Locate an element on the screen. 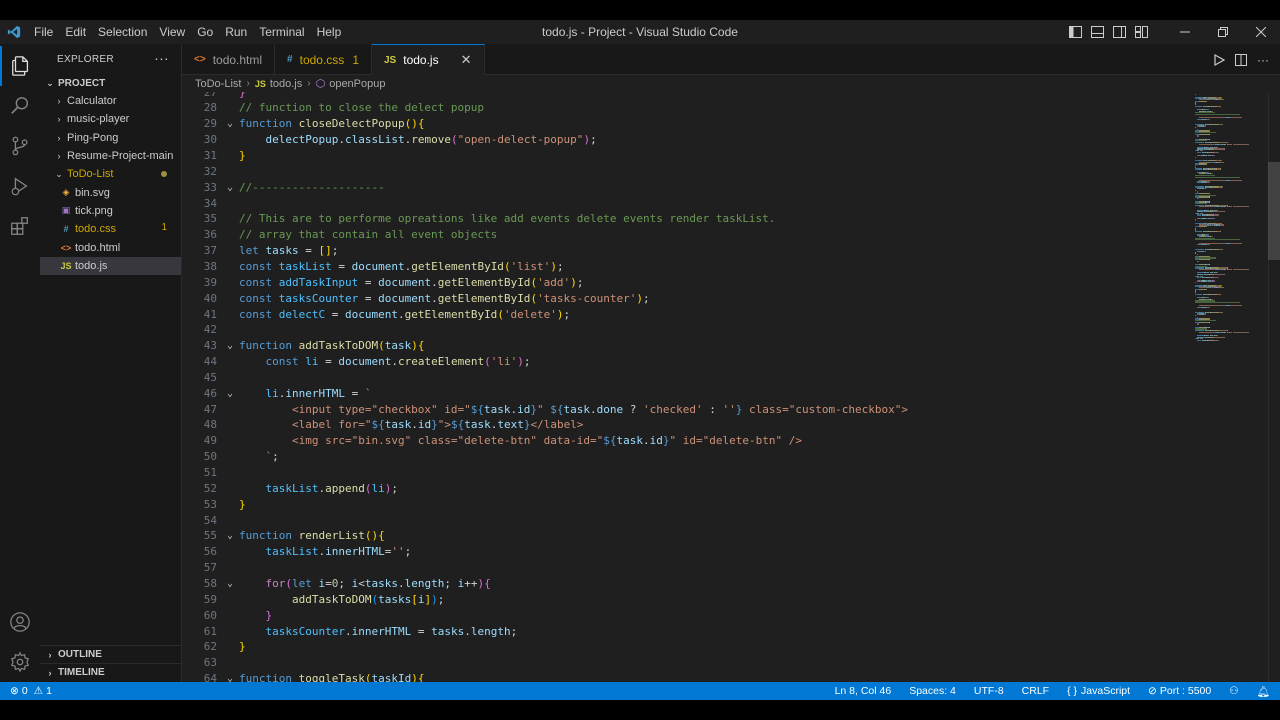  code-line: 64 ⌄ function toggleTask(taskId){ is located at coordinates (687, 676).